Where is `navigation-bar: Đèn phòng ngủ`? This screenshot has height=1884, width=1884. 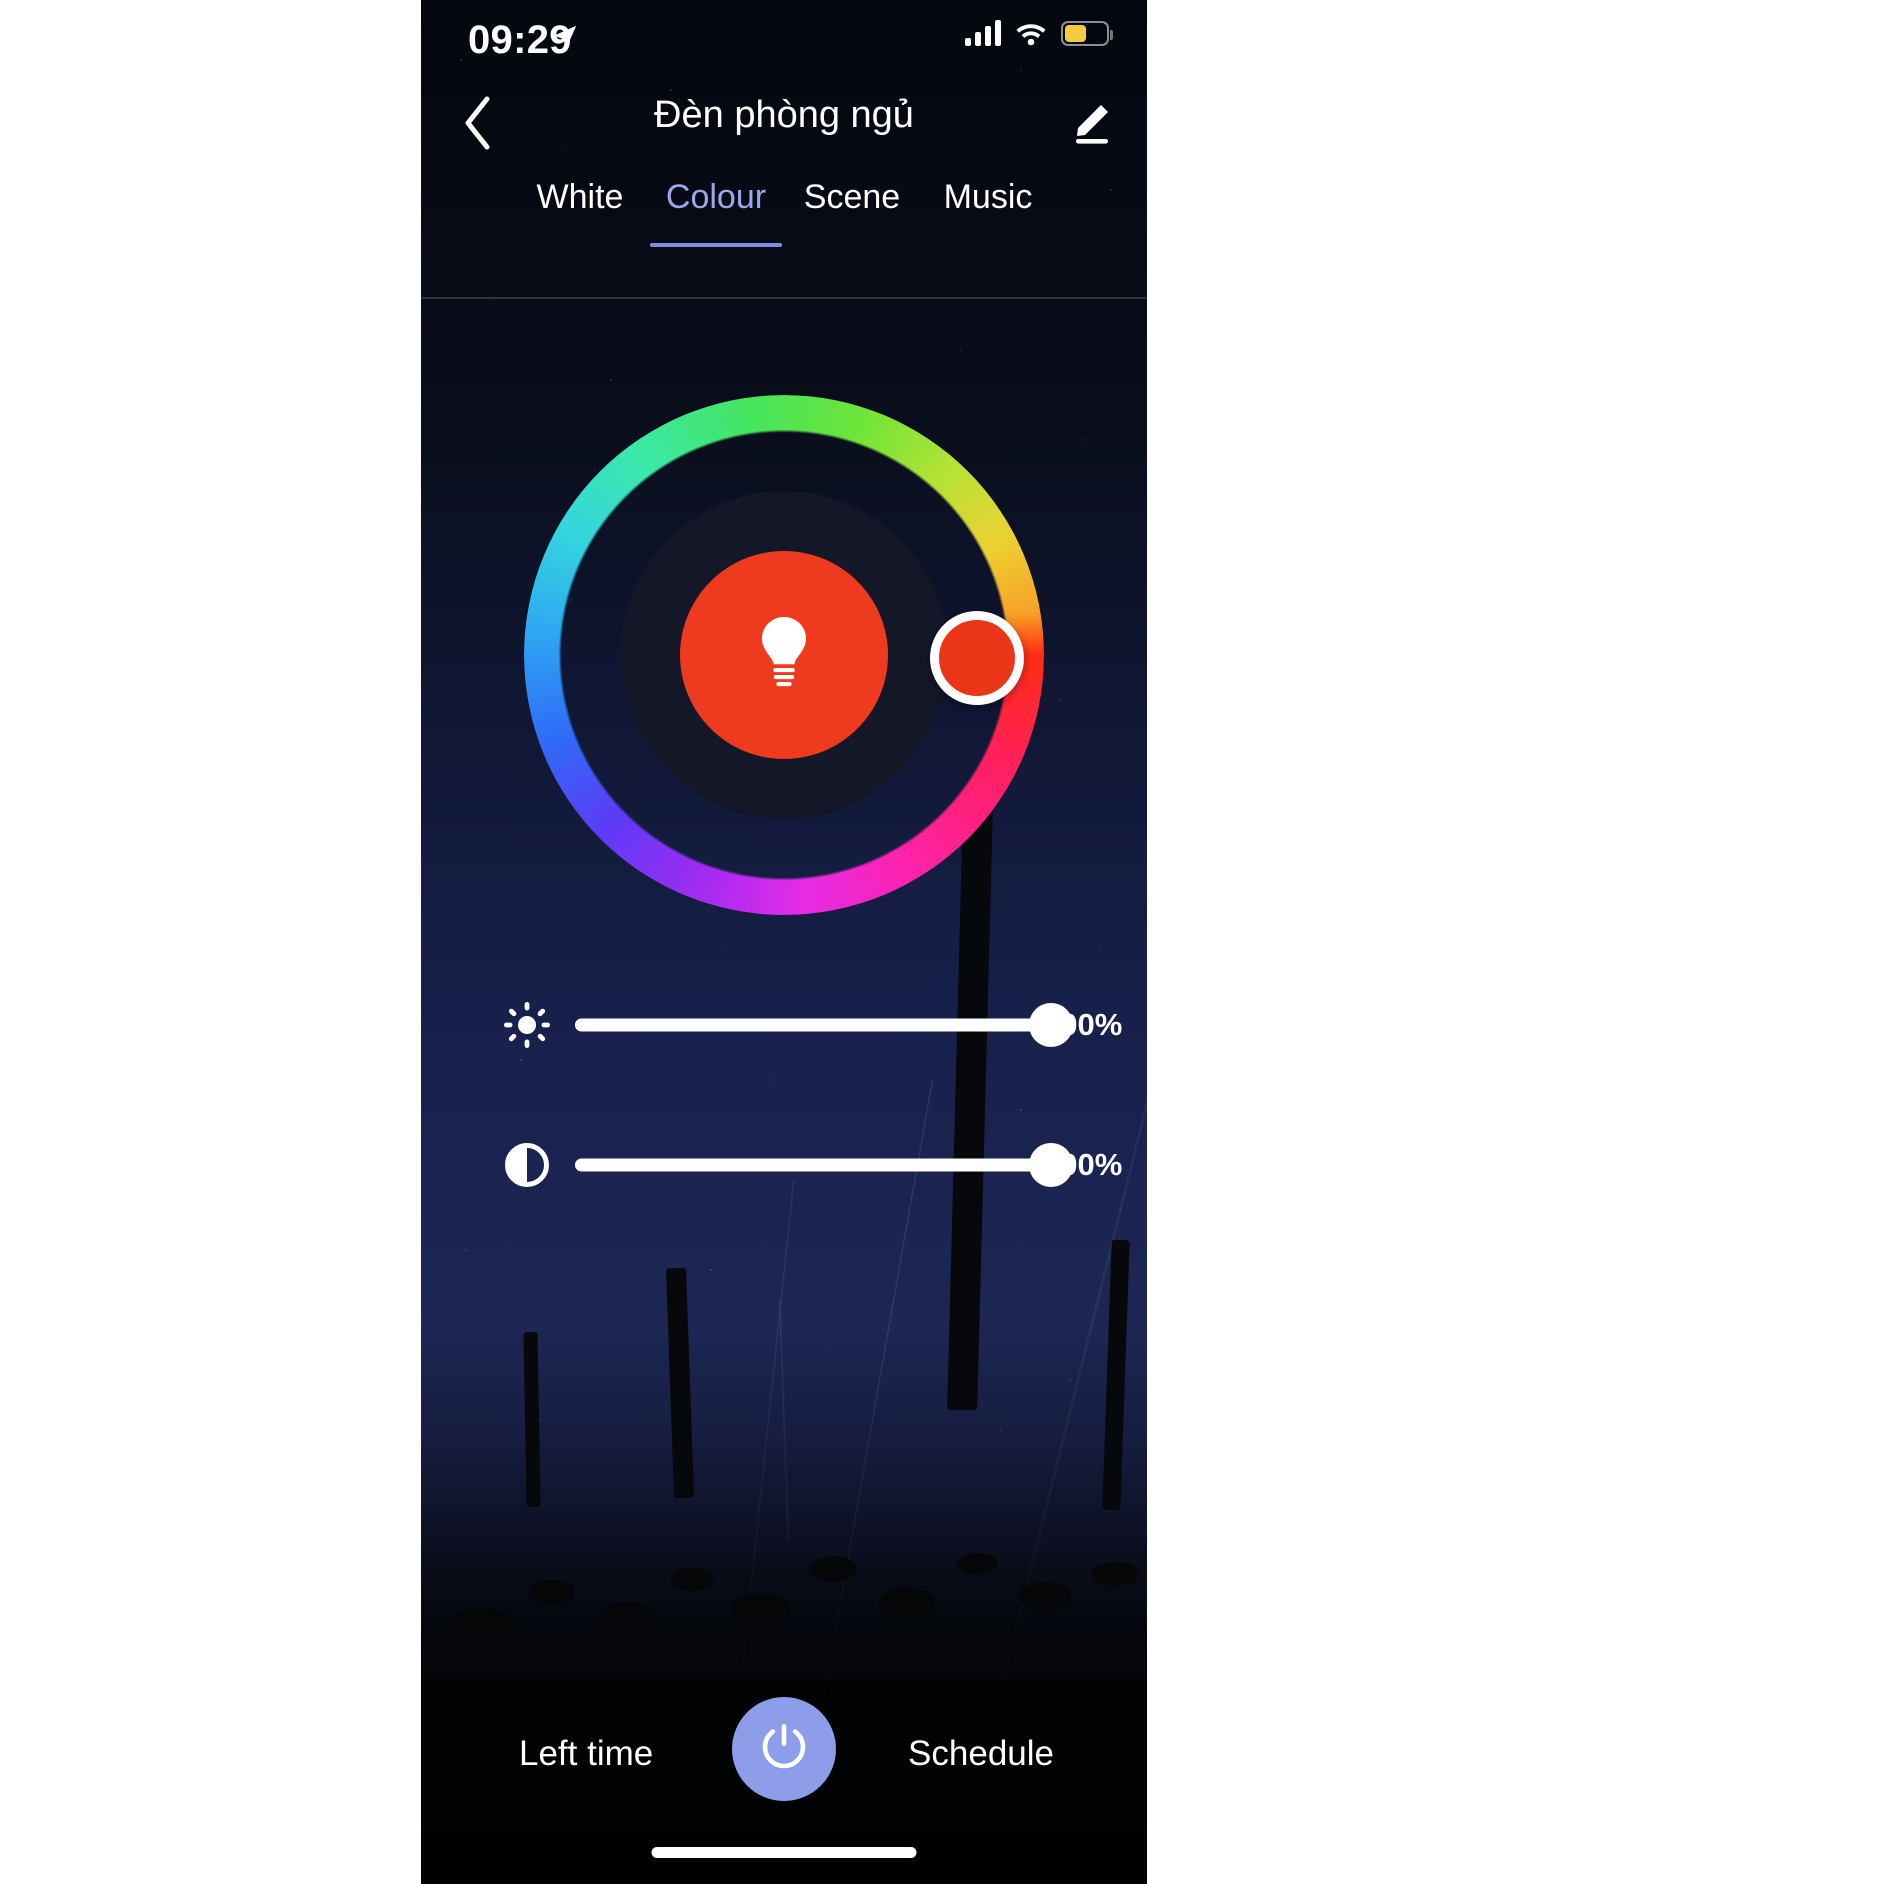
navigation-bar: Đèn phòng ngủ is located at coordinates (784, 123).